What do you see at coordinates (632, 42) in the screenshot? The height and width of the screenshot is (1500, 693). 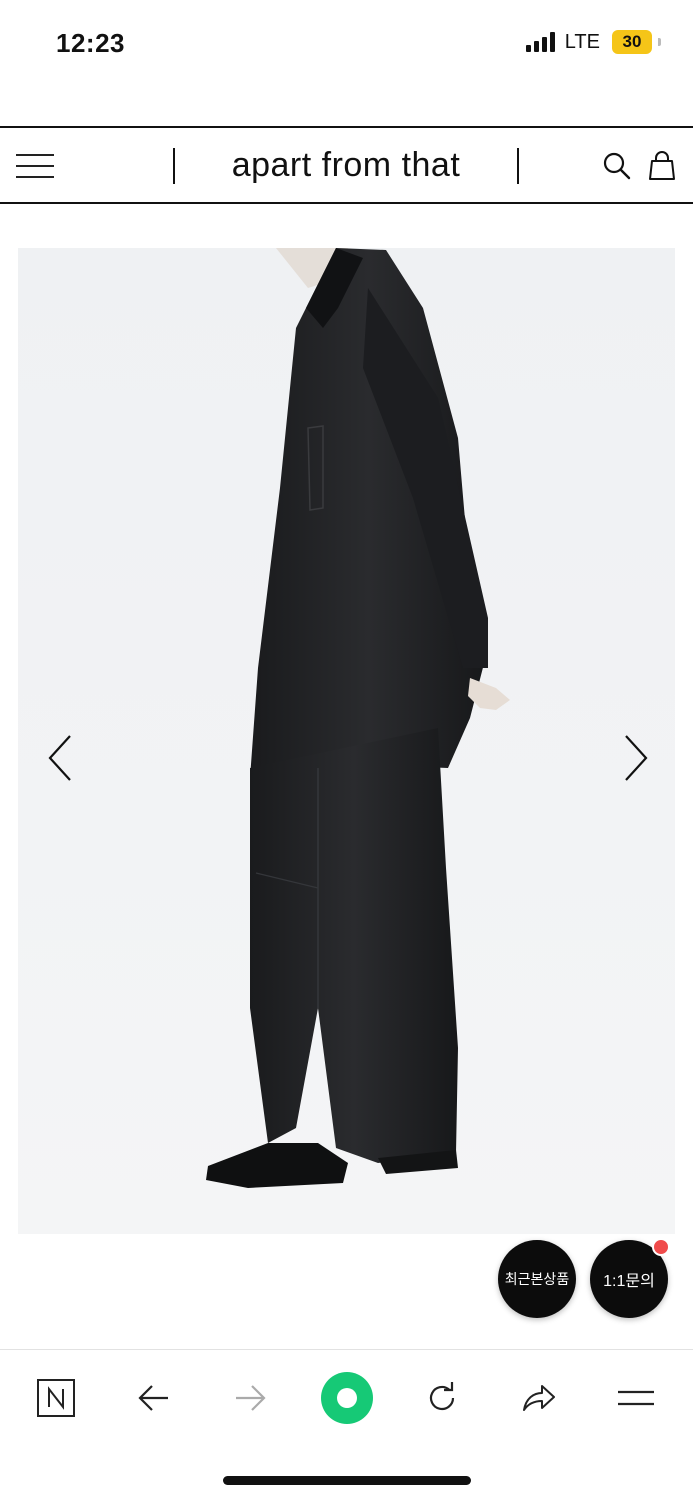 I see `battery-icon: 30` at bounding box center [632, 42].